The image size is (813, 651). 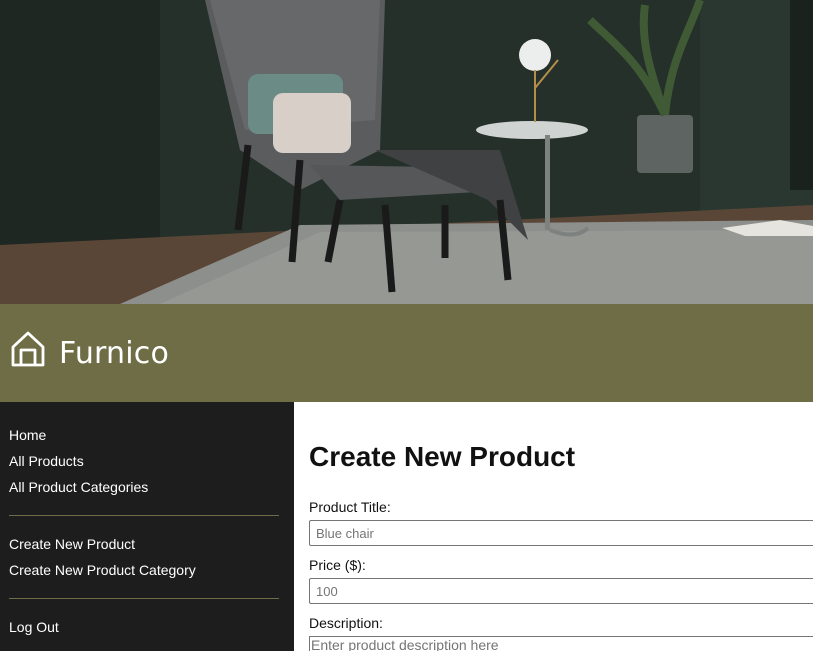 What do you see at coordinates (337, 565) in the screenshot?
I see `price-label: Price ($):` at bounding box center [337, 565].